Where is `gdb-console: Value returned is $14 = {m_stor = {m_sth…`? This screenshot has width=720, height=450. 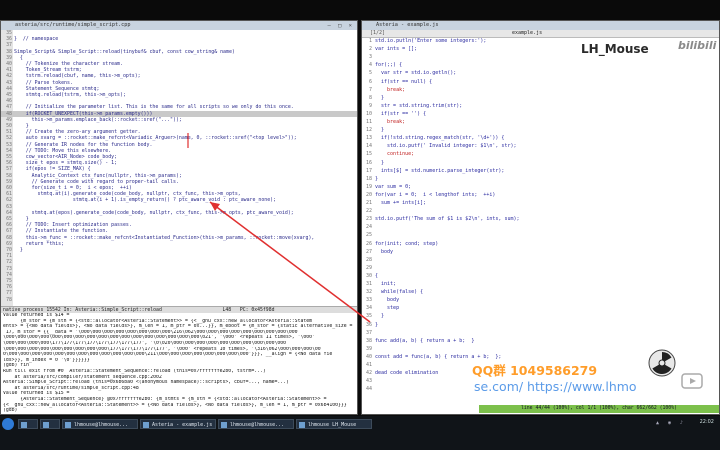
gdb-console: Value returned is $14 = {m_stor = {m_sth… is located at coordinates (179, 363).